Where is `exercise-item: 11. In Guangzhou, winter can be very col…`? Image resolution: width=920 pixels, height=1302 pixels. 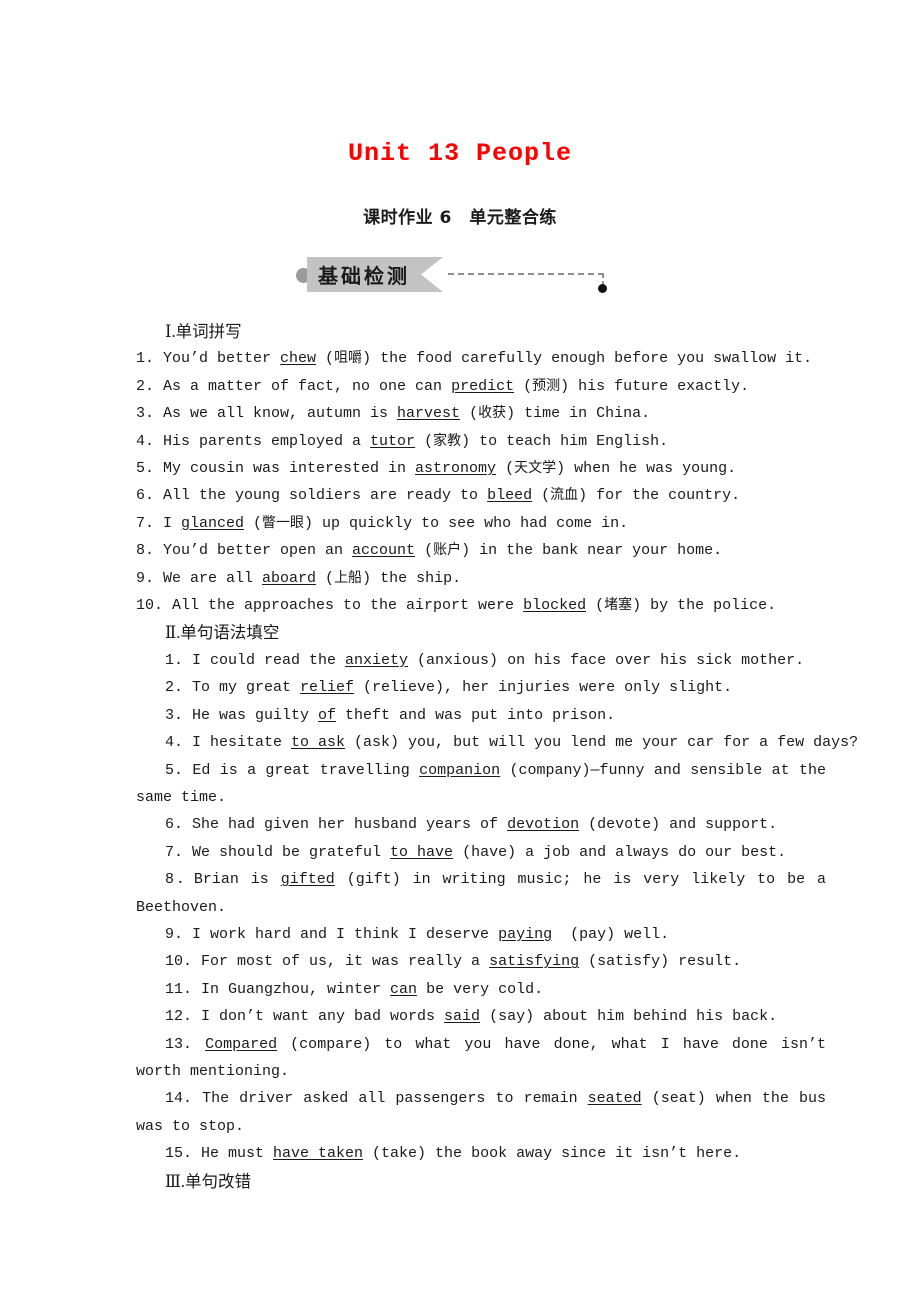 exercise-item: 11. In Guangzhou, winter can be very col… is located at coordinates (354, 989).